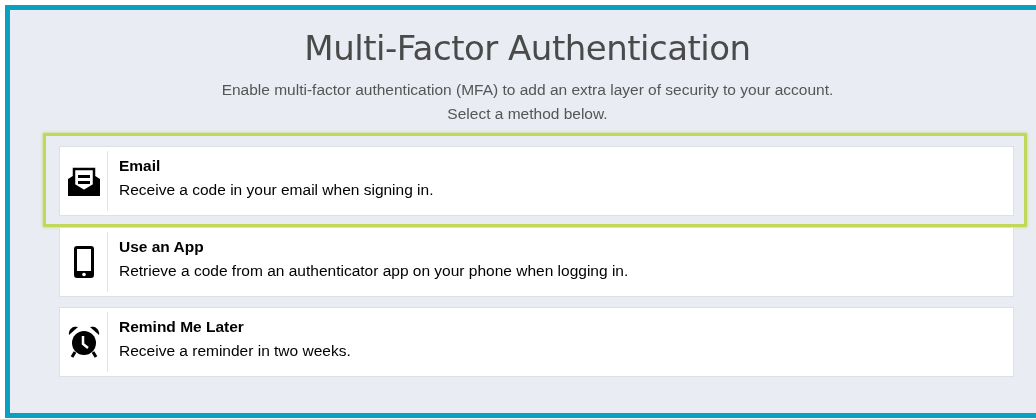 The height and width of the screenshot is (419, 1036). Describe the element at coordinates (83, 181) in the screenshot. I see `envelope-icon` at that location.